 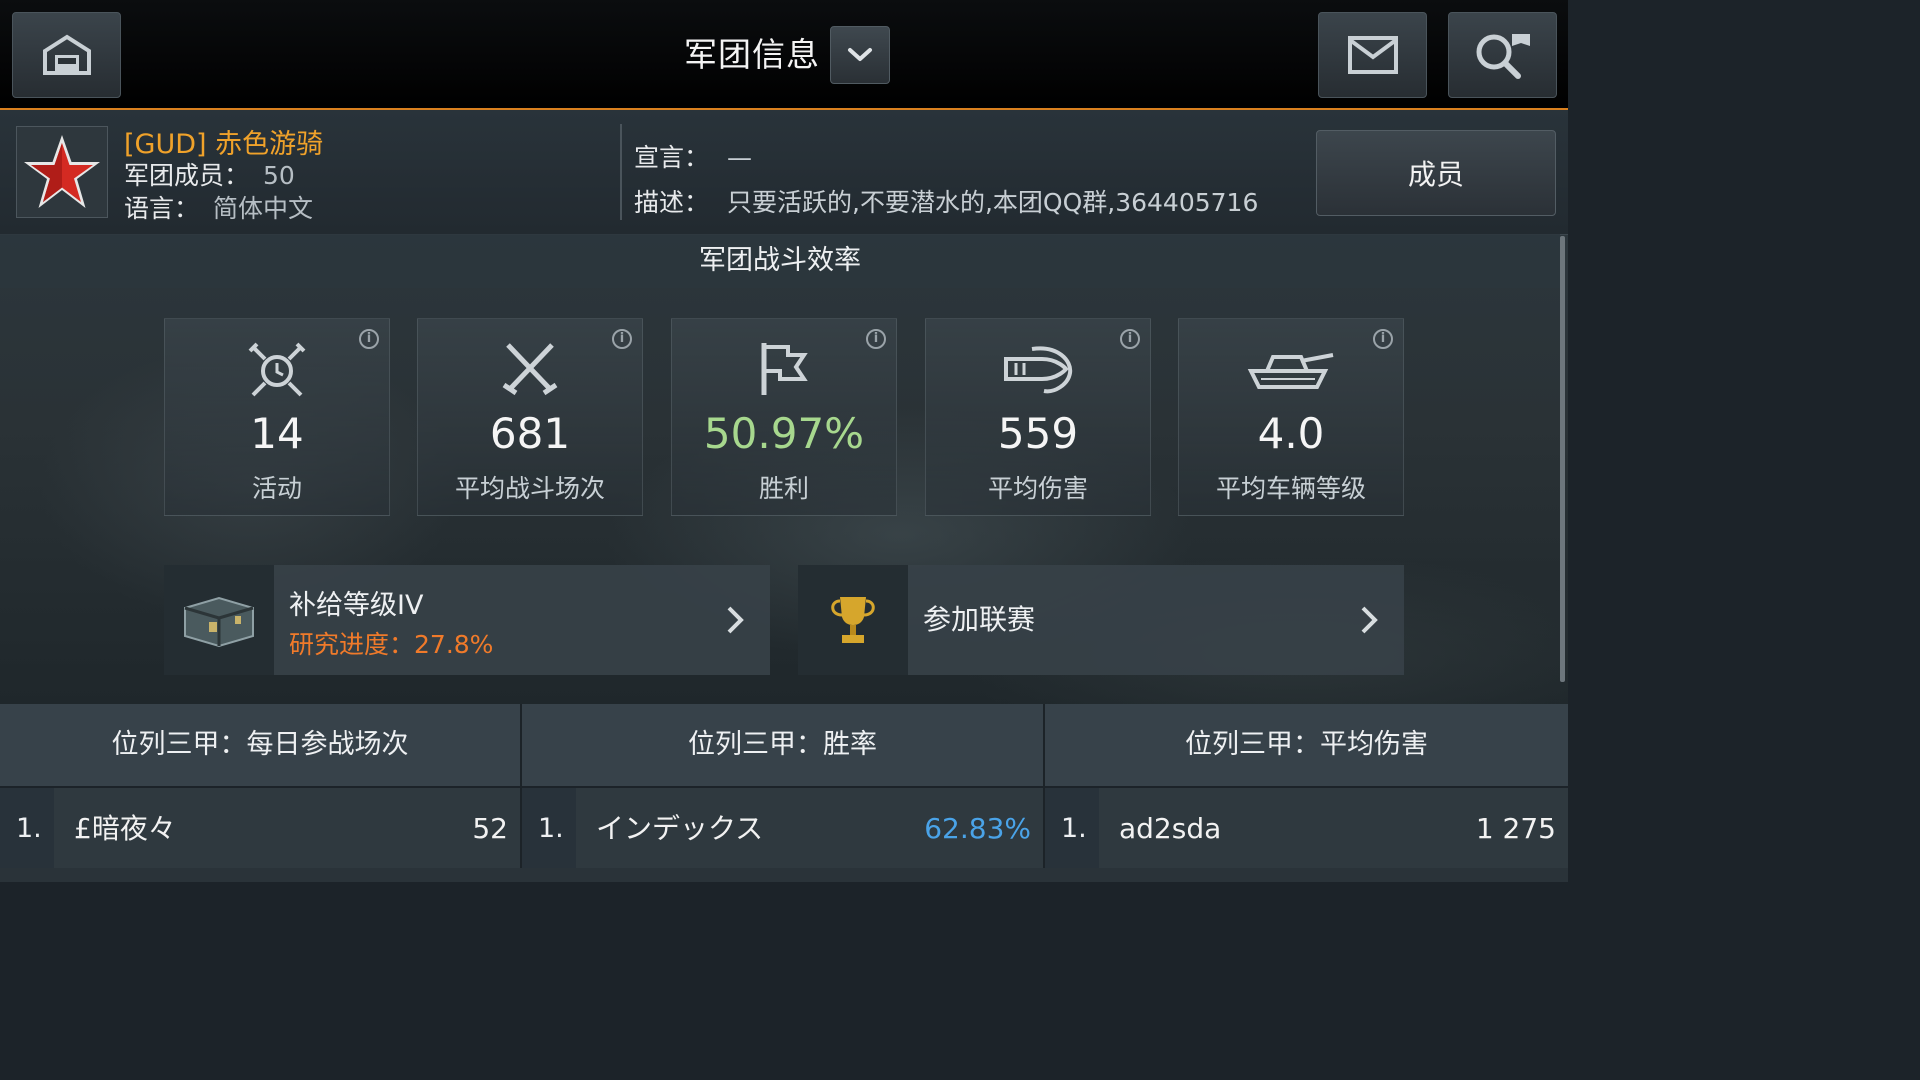 What do you see at coordinates (1515, 828) in the screenshot?
I see `rank-value: 1 275` at bounding box center [1515, 828].